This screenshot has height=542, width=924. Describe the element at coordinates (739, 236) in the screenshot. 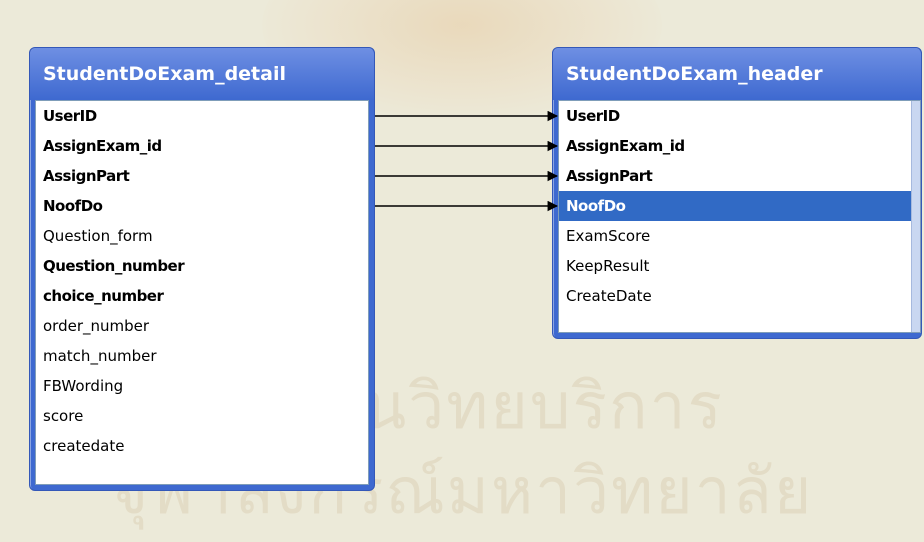

I see `field-header-examscore: ExamScore` at that location.